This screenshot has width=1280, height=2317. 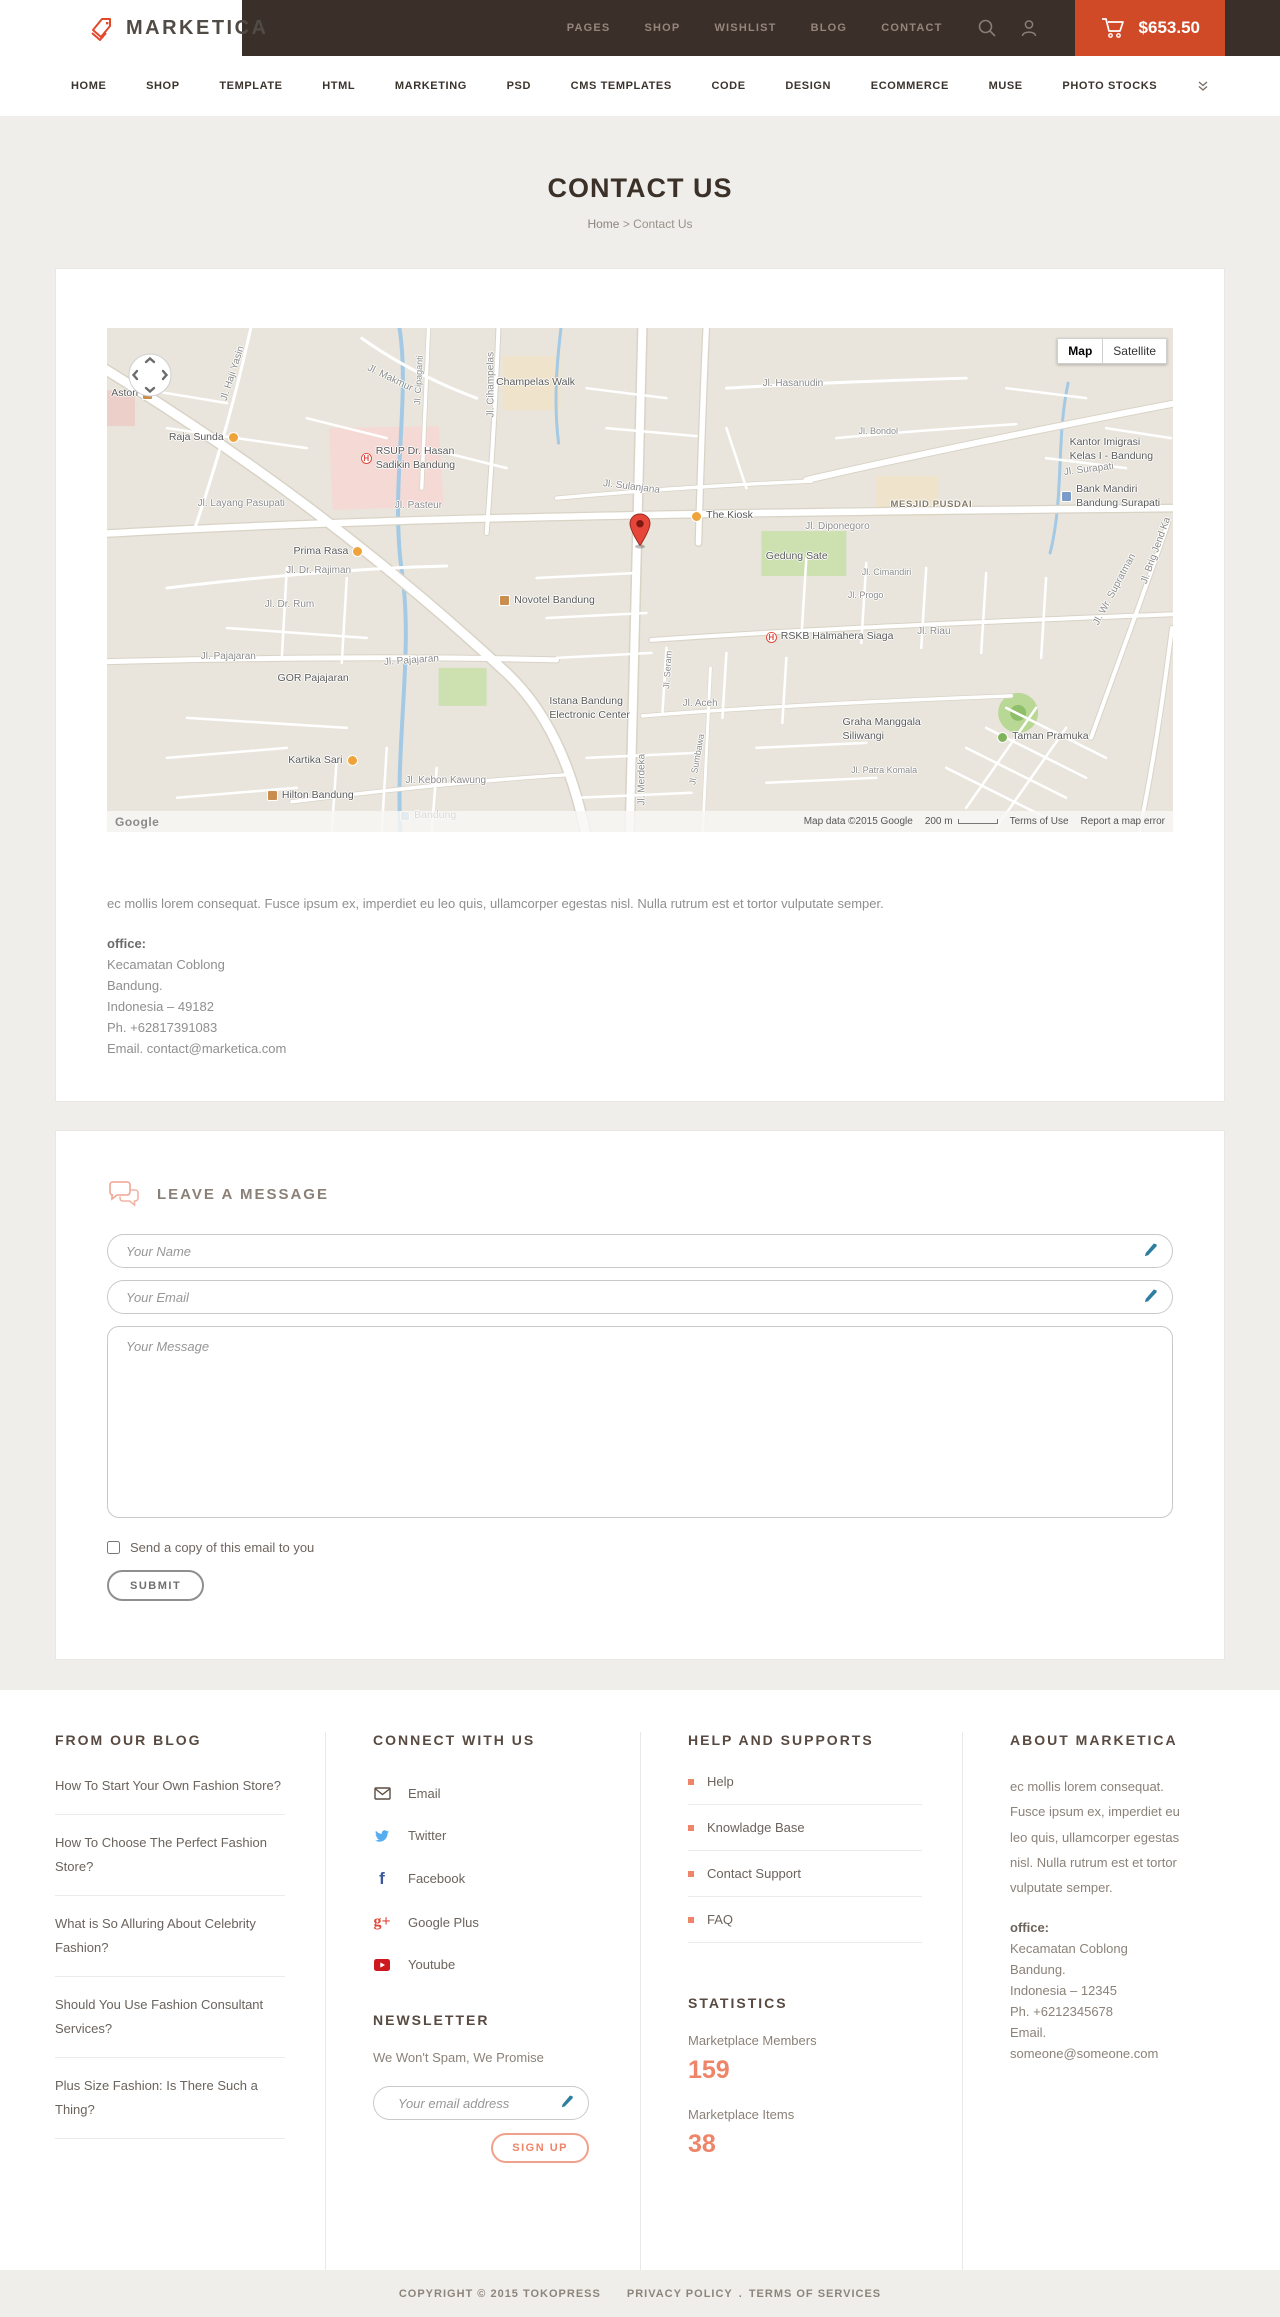 I want to click on page-title: CONTACT US, so click(x=640, y=188).